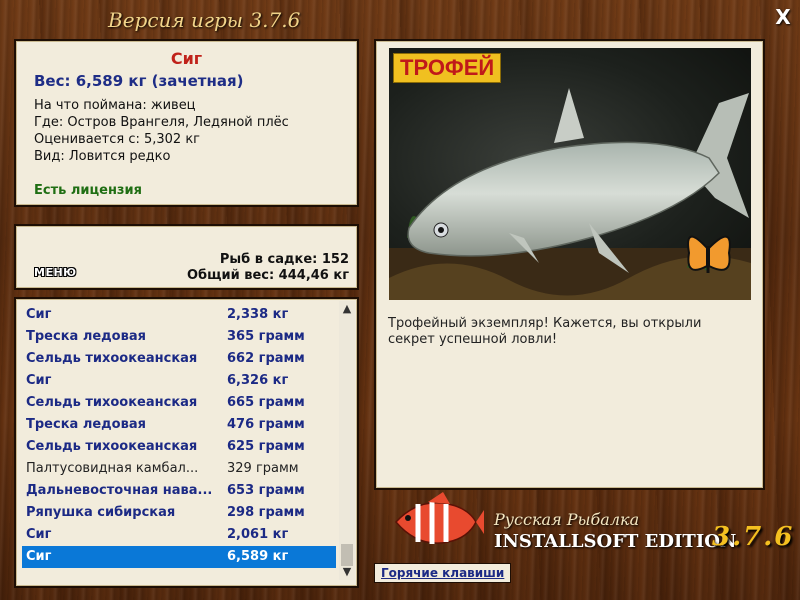 The image size is (800, 600). What do you see at coordinates (266, 358) in the screenshot?
I see `catch-fish-weight: 662 грамм` at bounding box center [266, 358].